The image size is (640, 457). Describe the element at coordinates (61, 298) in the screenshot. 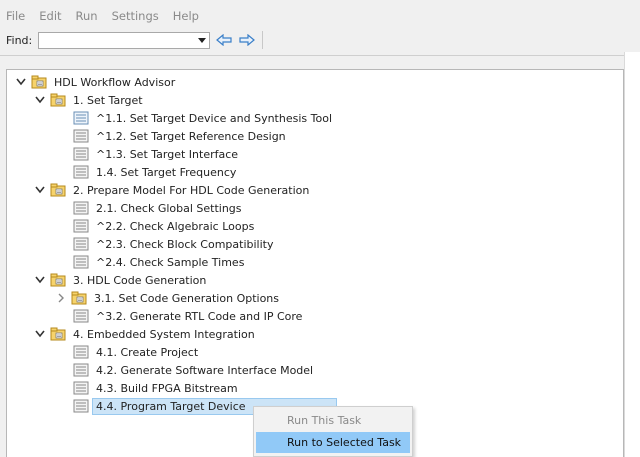

I see `chevron-right-icon` at that location.